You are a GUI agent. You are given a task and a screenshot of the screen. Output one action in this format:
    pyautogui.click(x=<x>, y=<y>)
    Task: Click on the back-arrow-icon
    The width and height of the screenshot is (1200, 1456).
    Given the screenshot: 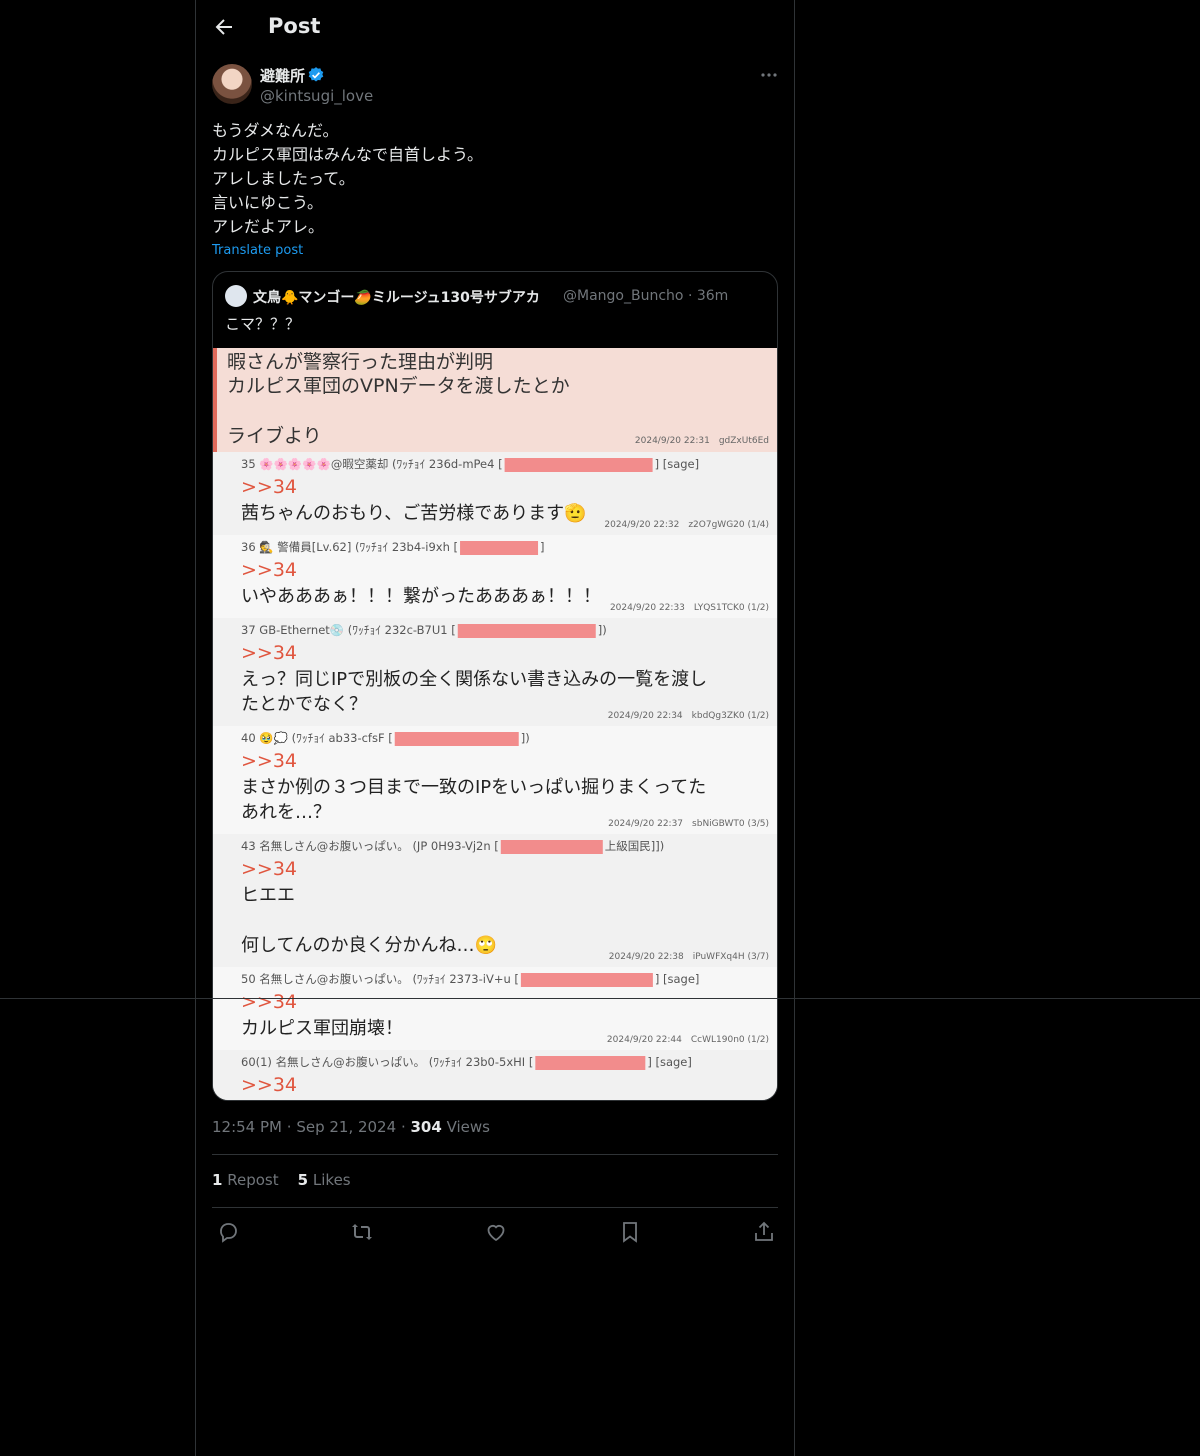 What is the action you would take?
    pyautogui.click(x=224, y=27)
    